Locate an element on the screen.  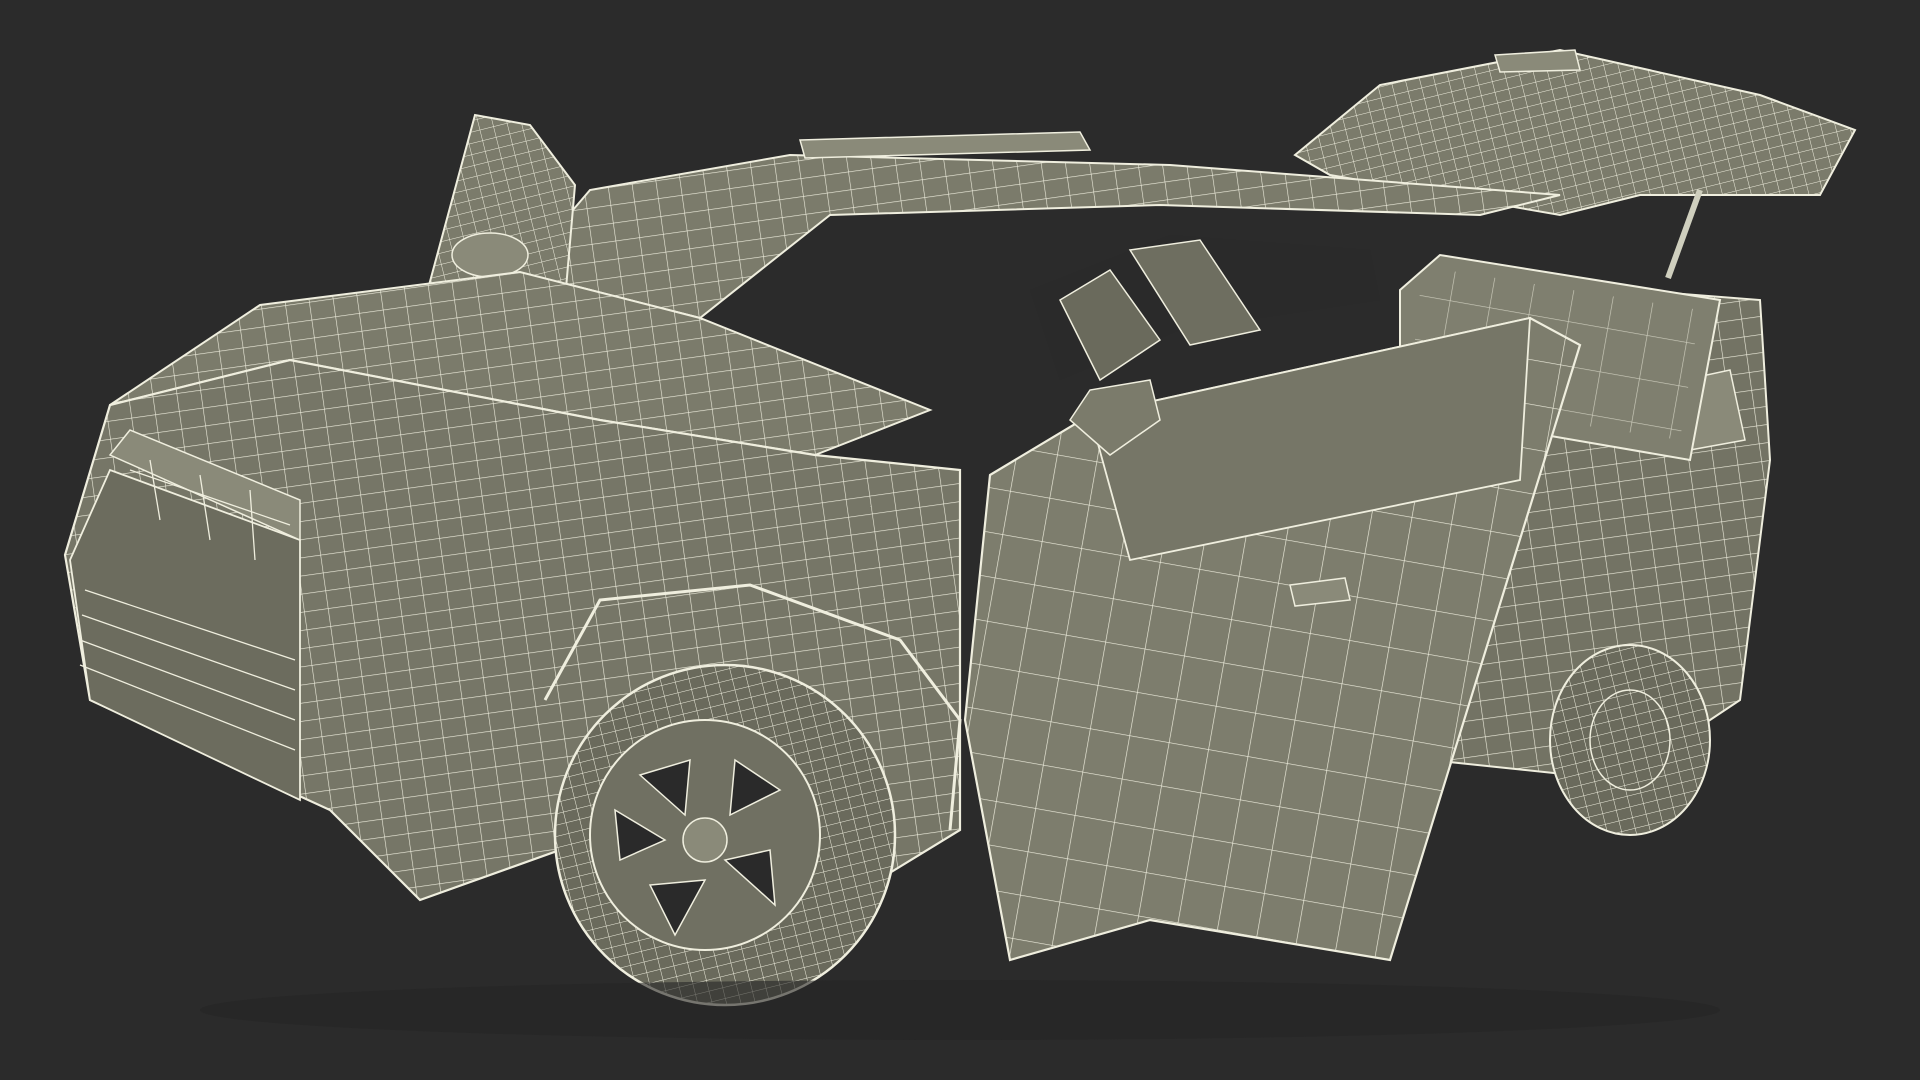
ground-shadow is located at coordinates (960, 1010).